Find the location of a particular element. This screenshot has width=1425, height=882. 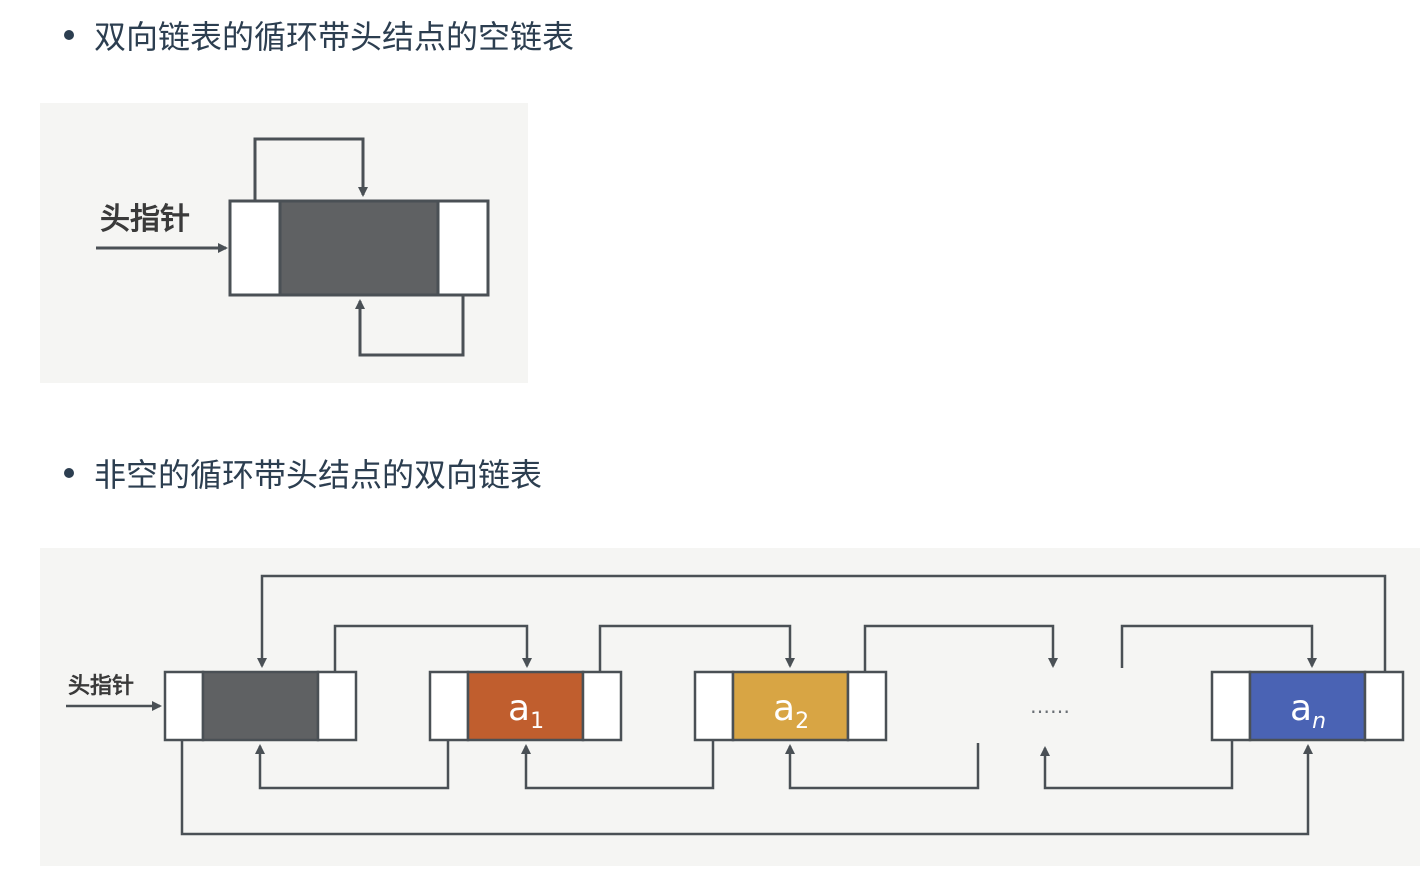

prior-field is located at coordinates (255, 248).